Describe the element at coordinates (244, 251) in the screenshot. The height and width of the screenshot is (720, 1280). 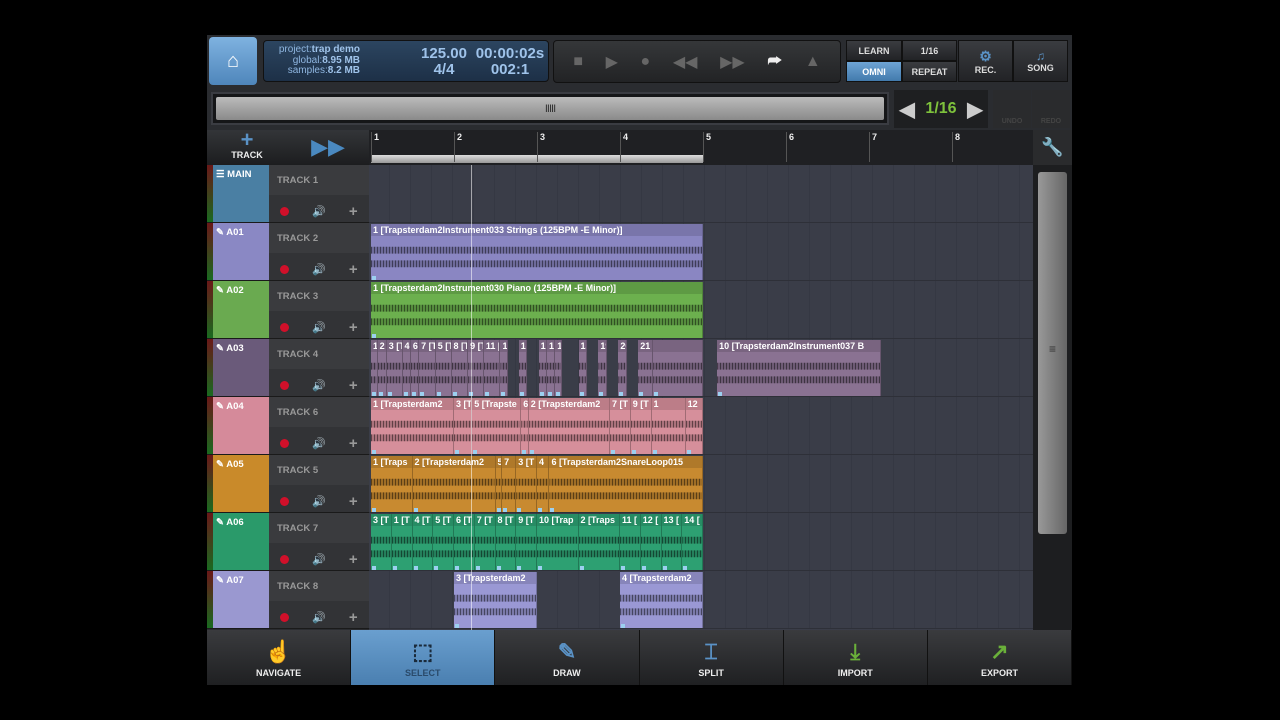
I see `track-channel-button: ✎ A01` at that location.